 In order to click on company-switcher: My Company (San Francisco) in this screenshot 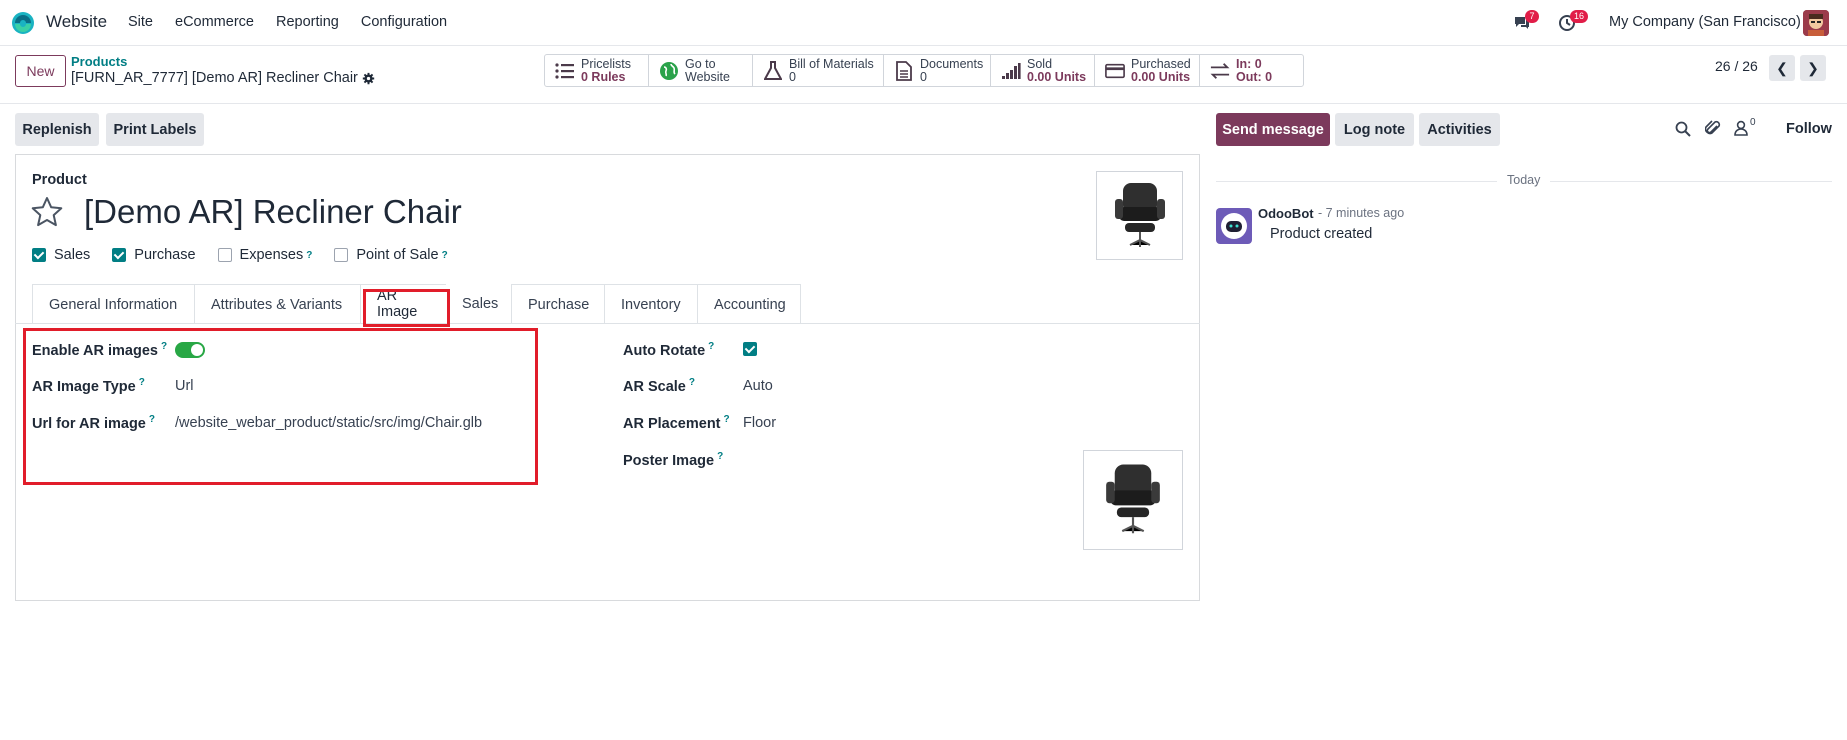, I will do `click(1705, 22)`.